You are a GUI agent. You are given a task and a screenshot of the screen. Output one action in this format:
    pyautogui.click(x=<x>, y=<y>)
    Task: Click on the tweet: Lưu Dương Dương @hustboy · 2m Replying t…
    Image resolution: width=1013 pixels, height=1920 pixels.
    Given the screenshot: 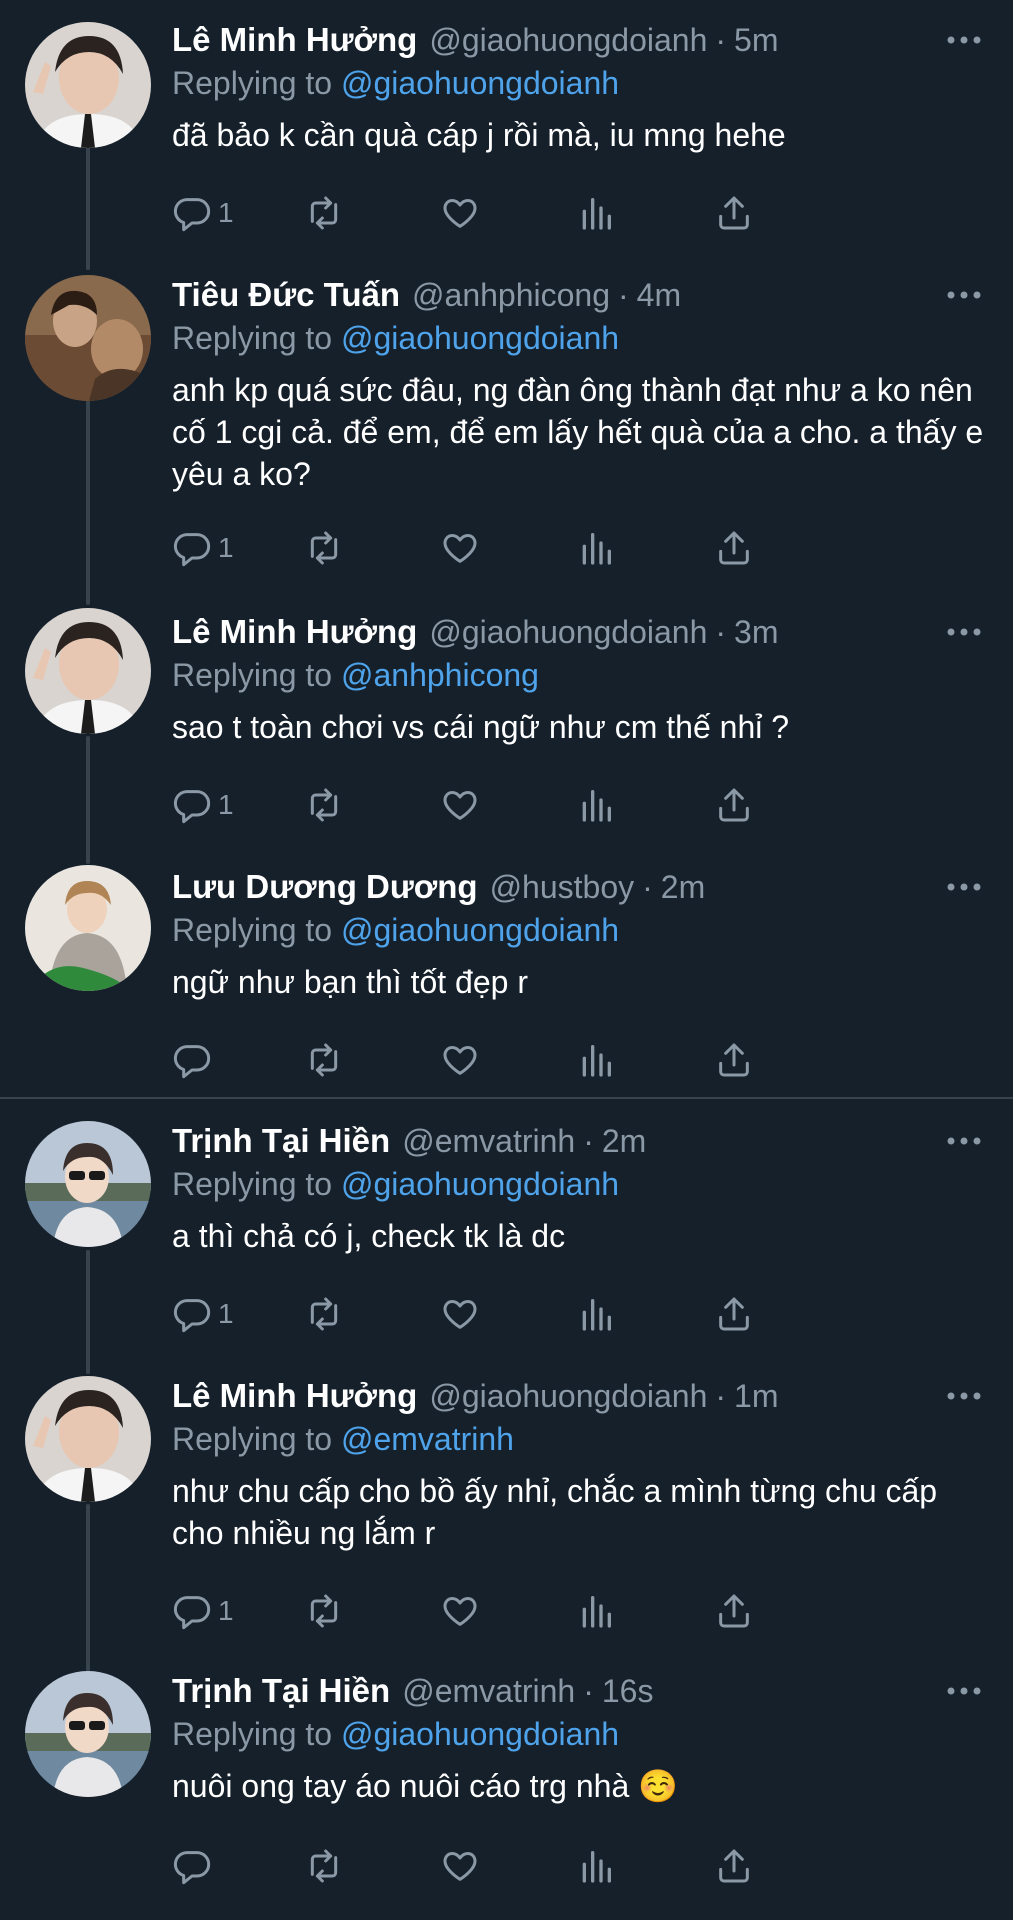 What is the action you would take?
    pyautogui.click(x=506, y=975)
    